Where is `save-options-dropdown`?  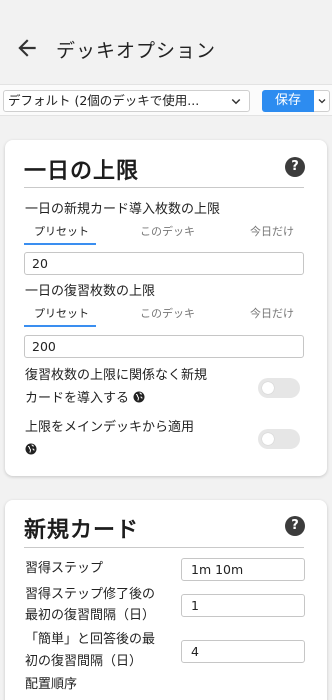 save-options-dropdown is located at coordinates (322, 101).